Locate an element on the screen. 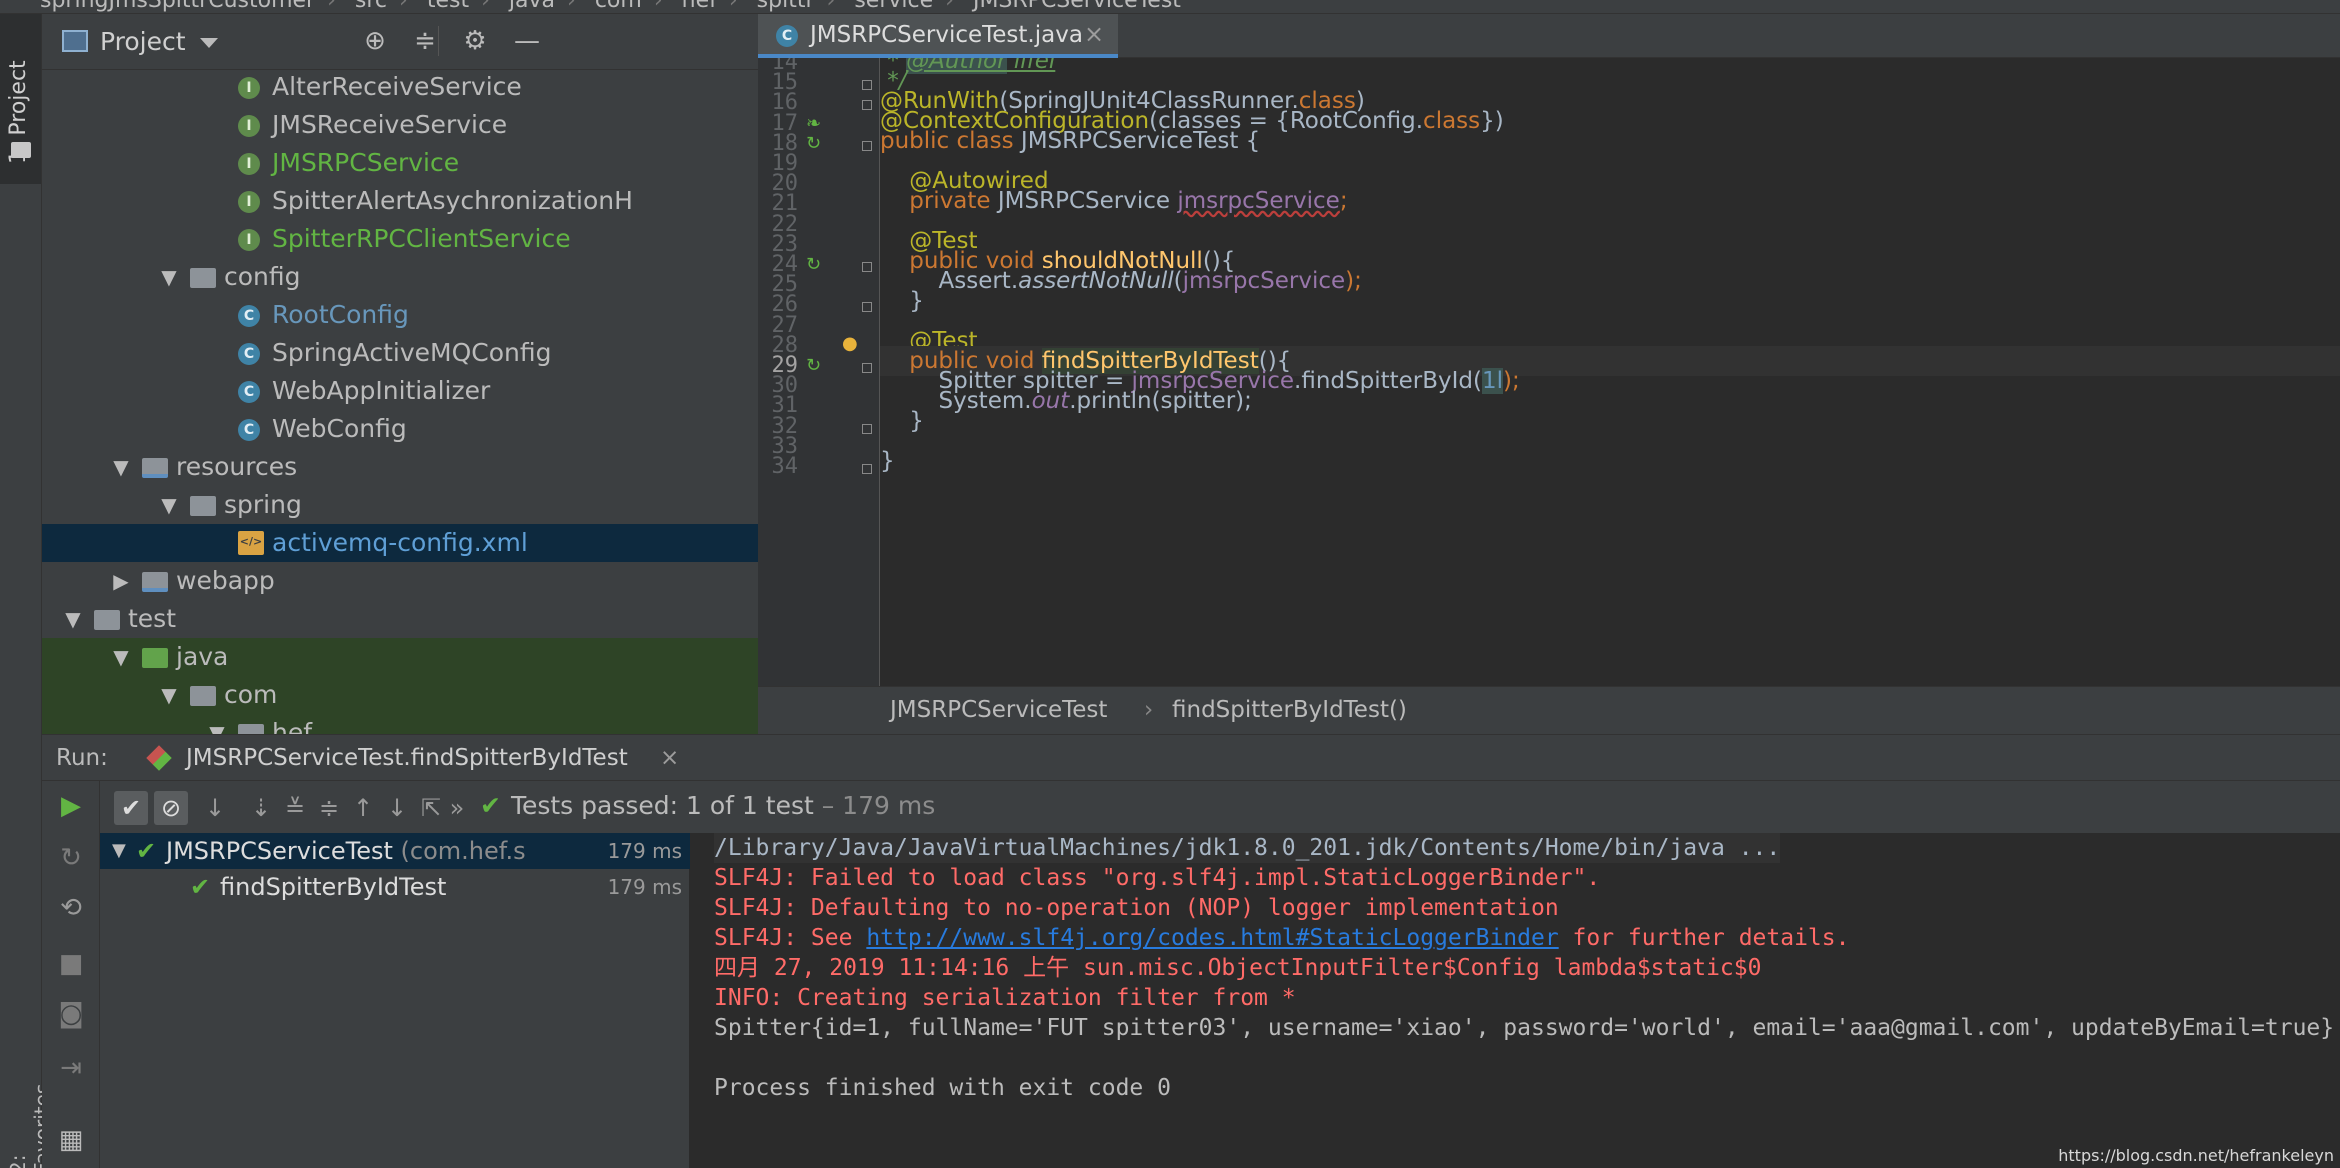  tree-item-rootconfig: C RootConfig is located at coordinates (400, 315).